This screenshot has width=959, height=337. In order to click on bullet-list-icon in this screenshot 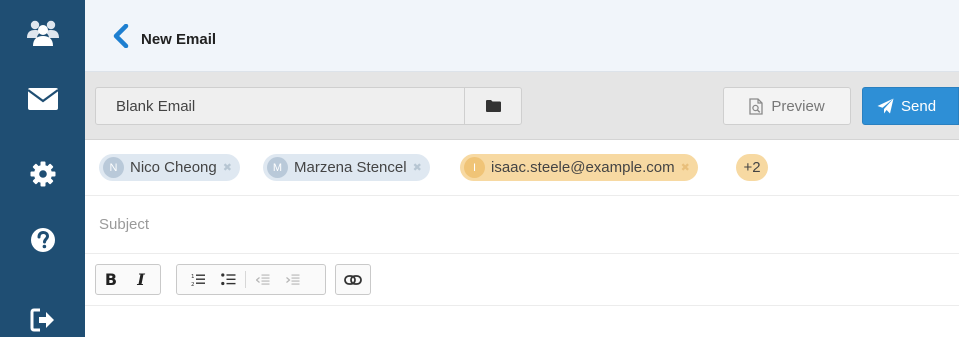, I will do `click(227, 279)`.